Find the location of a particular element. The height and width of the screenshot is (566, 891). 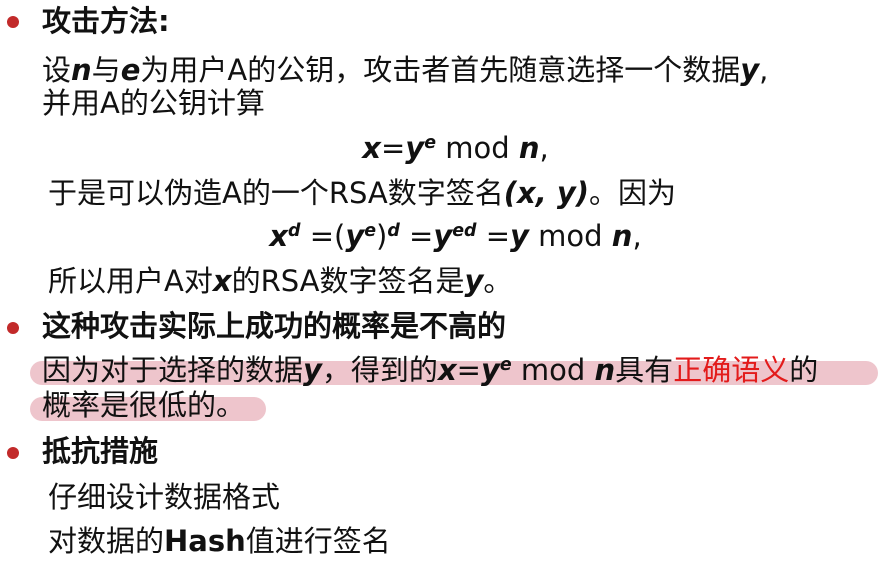

success-line-1: 因为对于选择的数据y，得到的x=ye mod n具有正确语义的 is located at coordinates (430, 370).